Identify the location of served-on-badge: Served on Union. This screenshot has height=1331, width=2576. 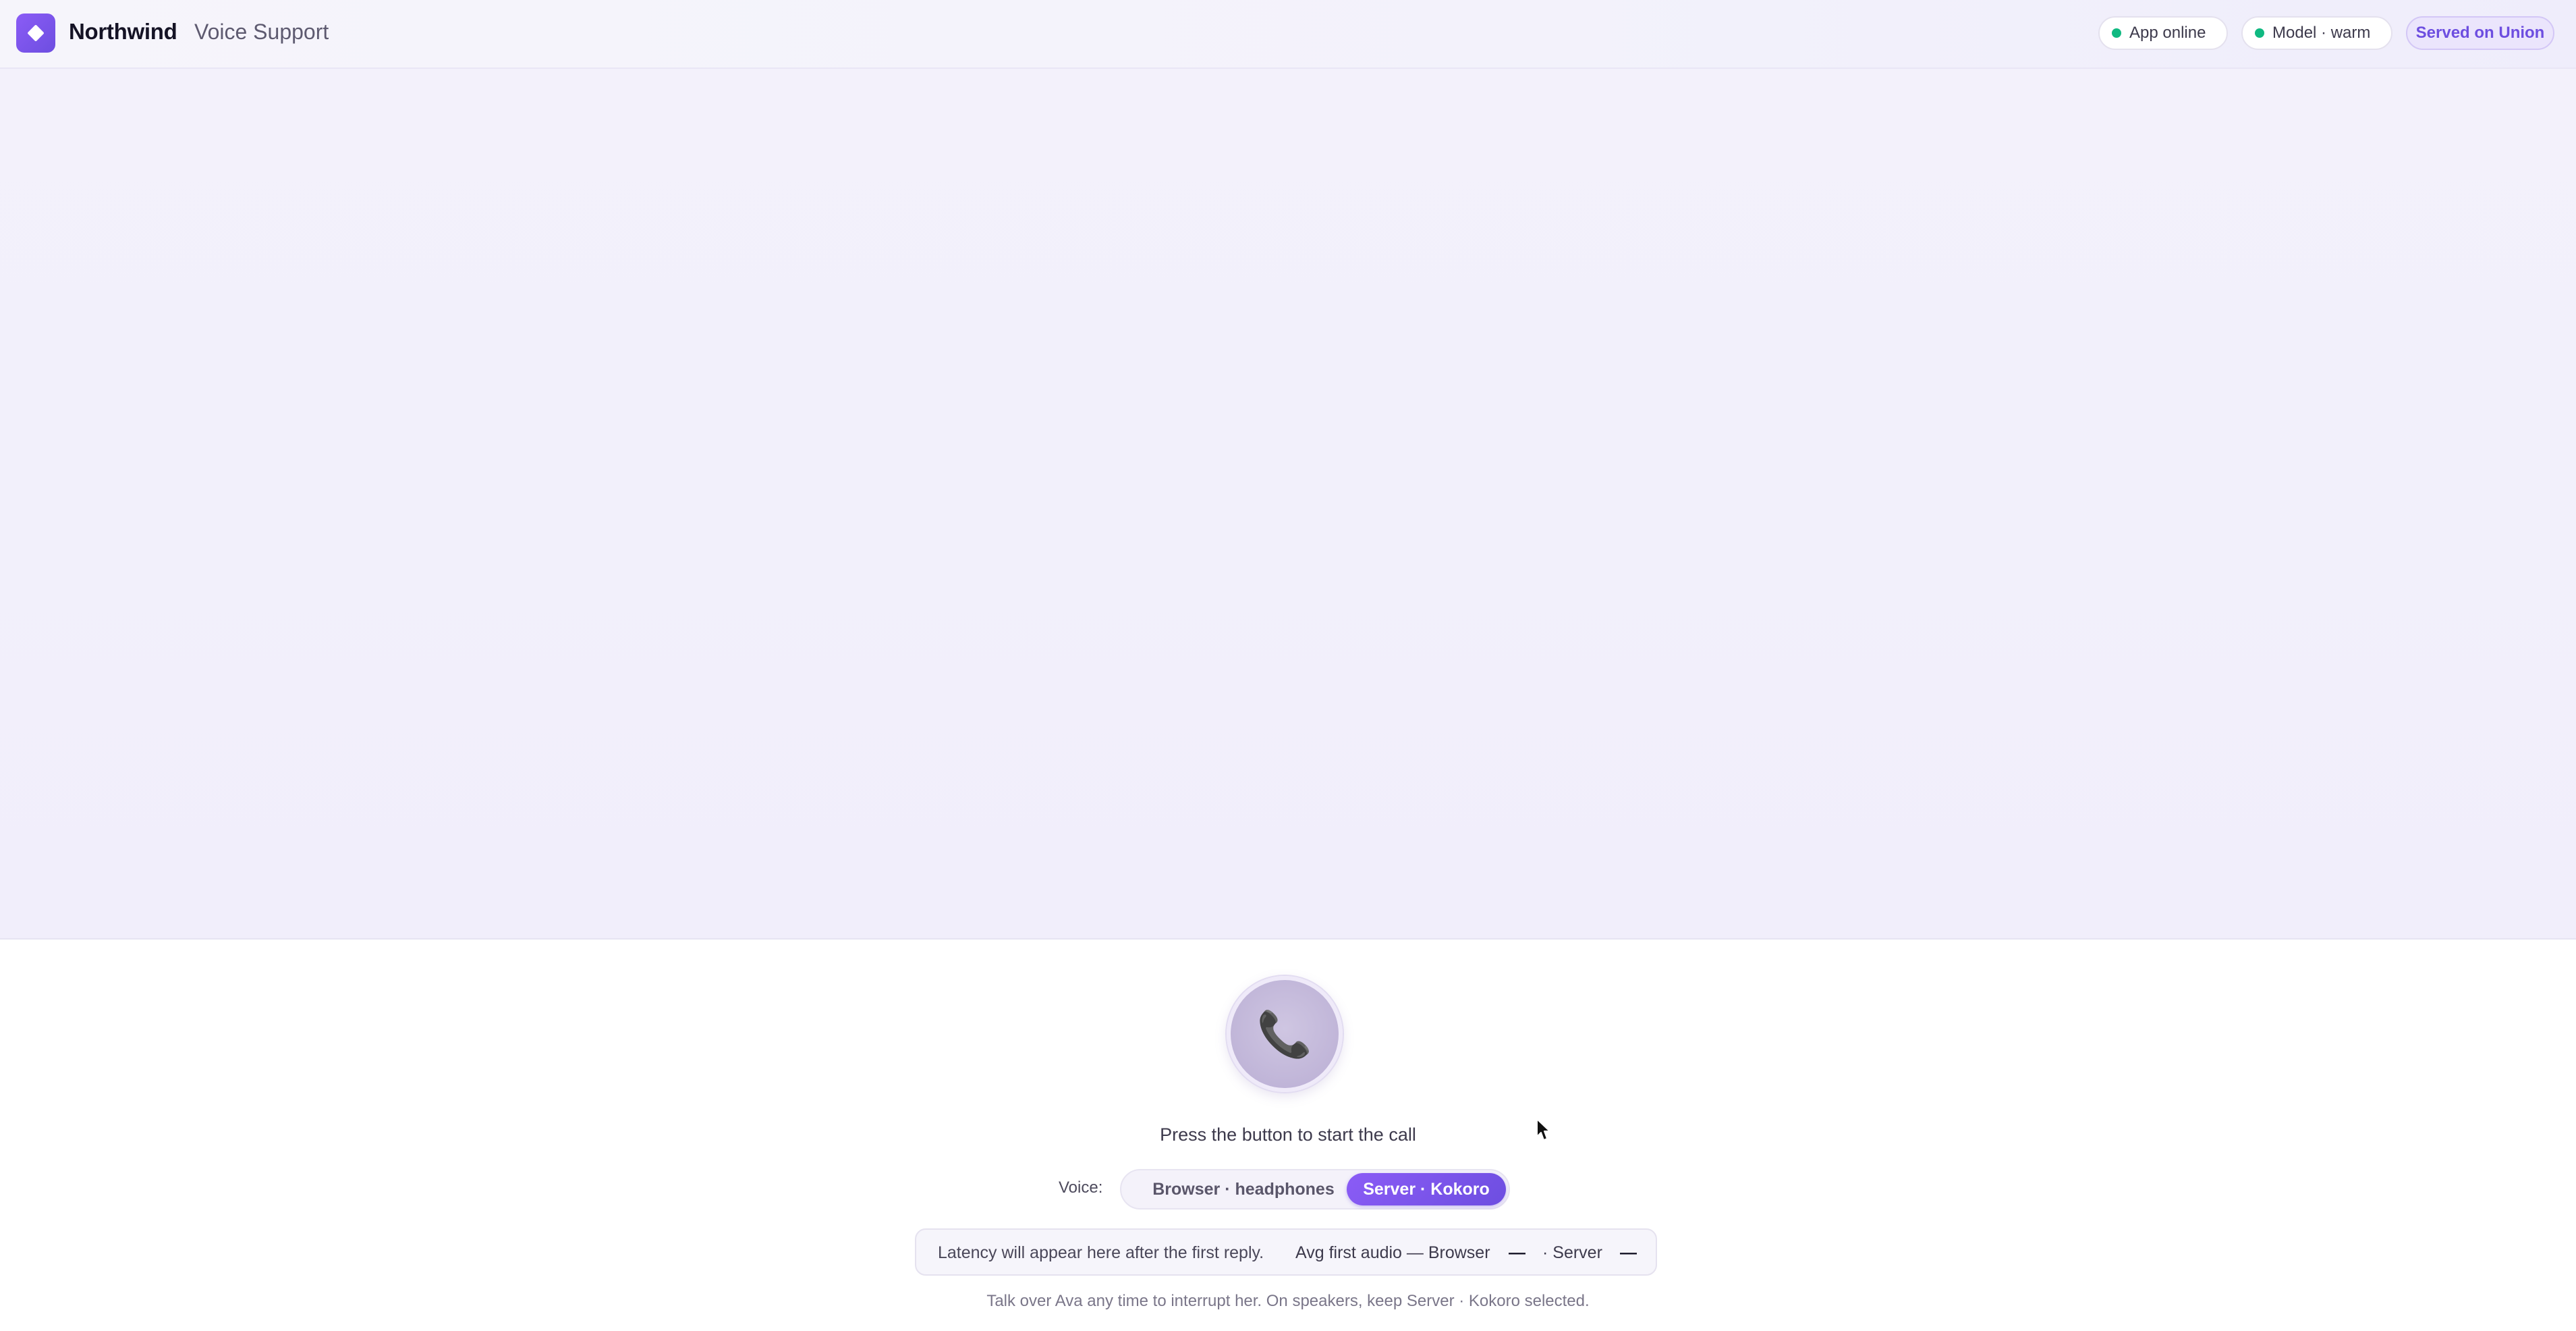
(2480, 33).